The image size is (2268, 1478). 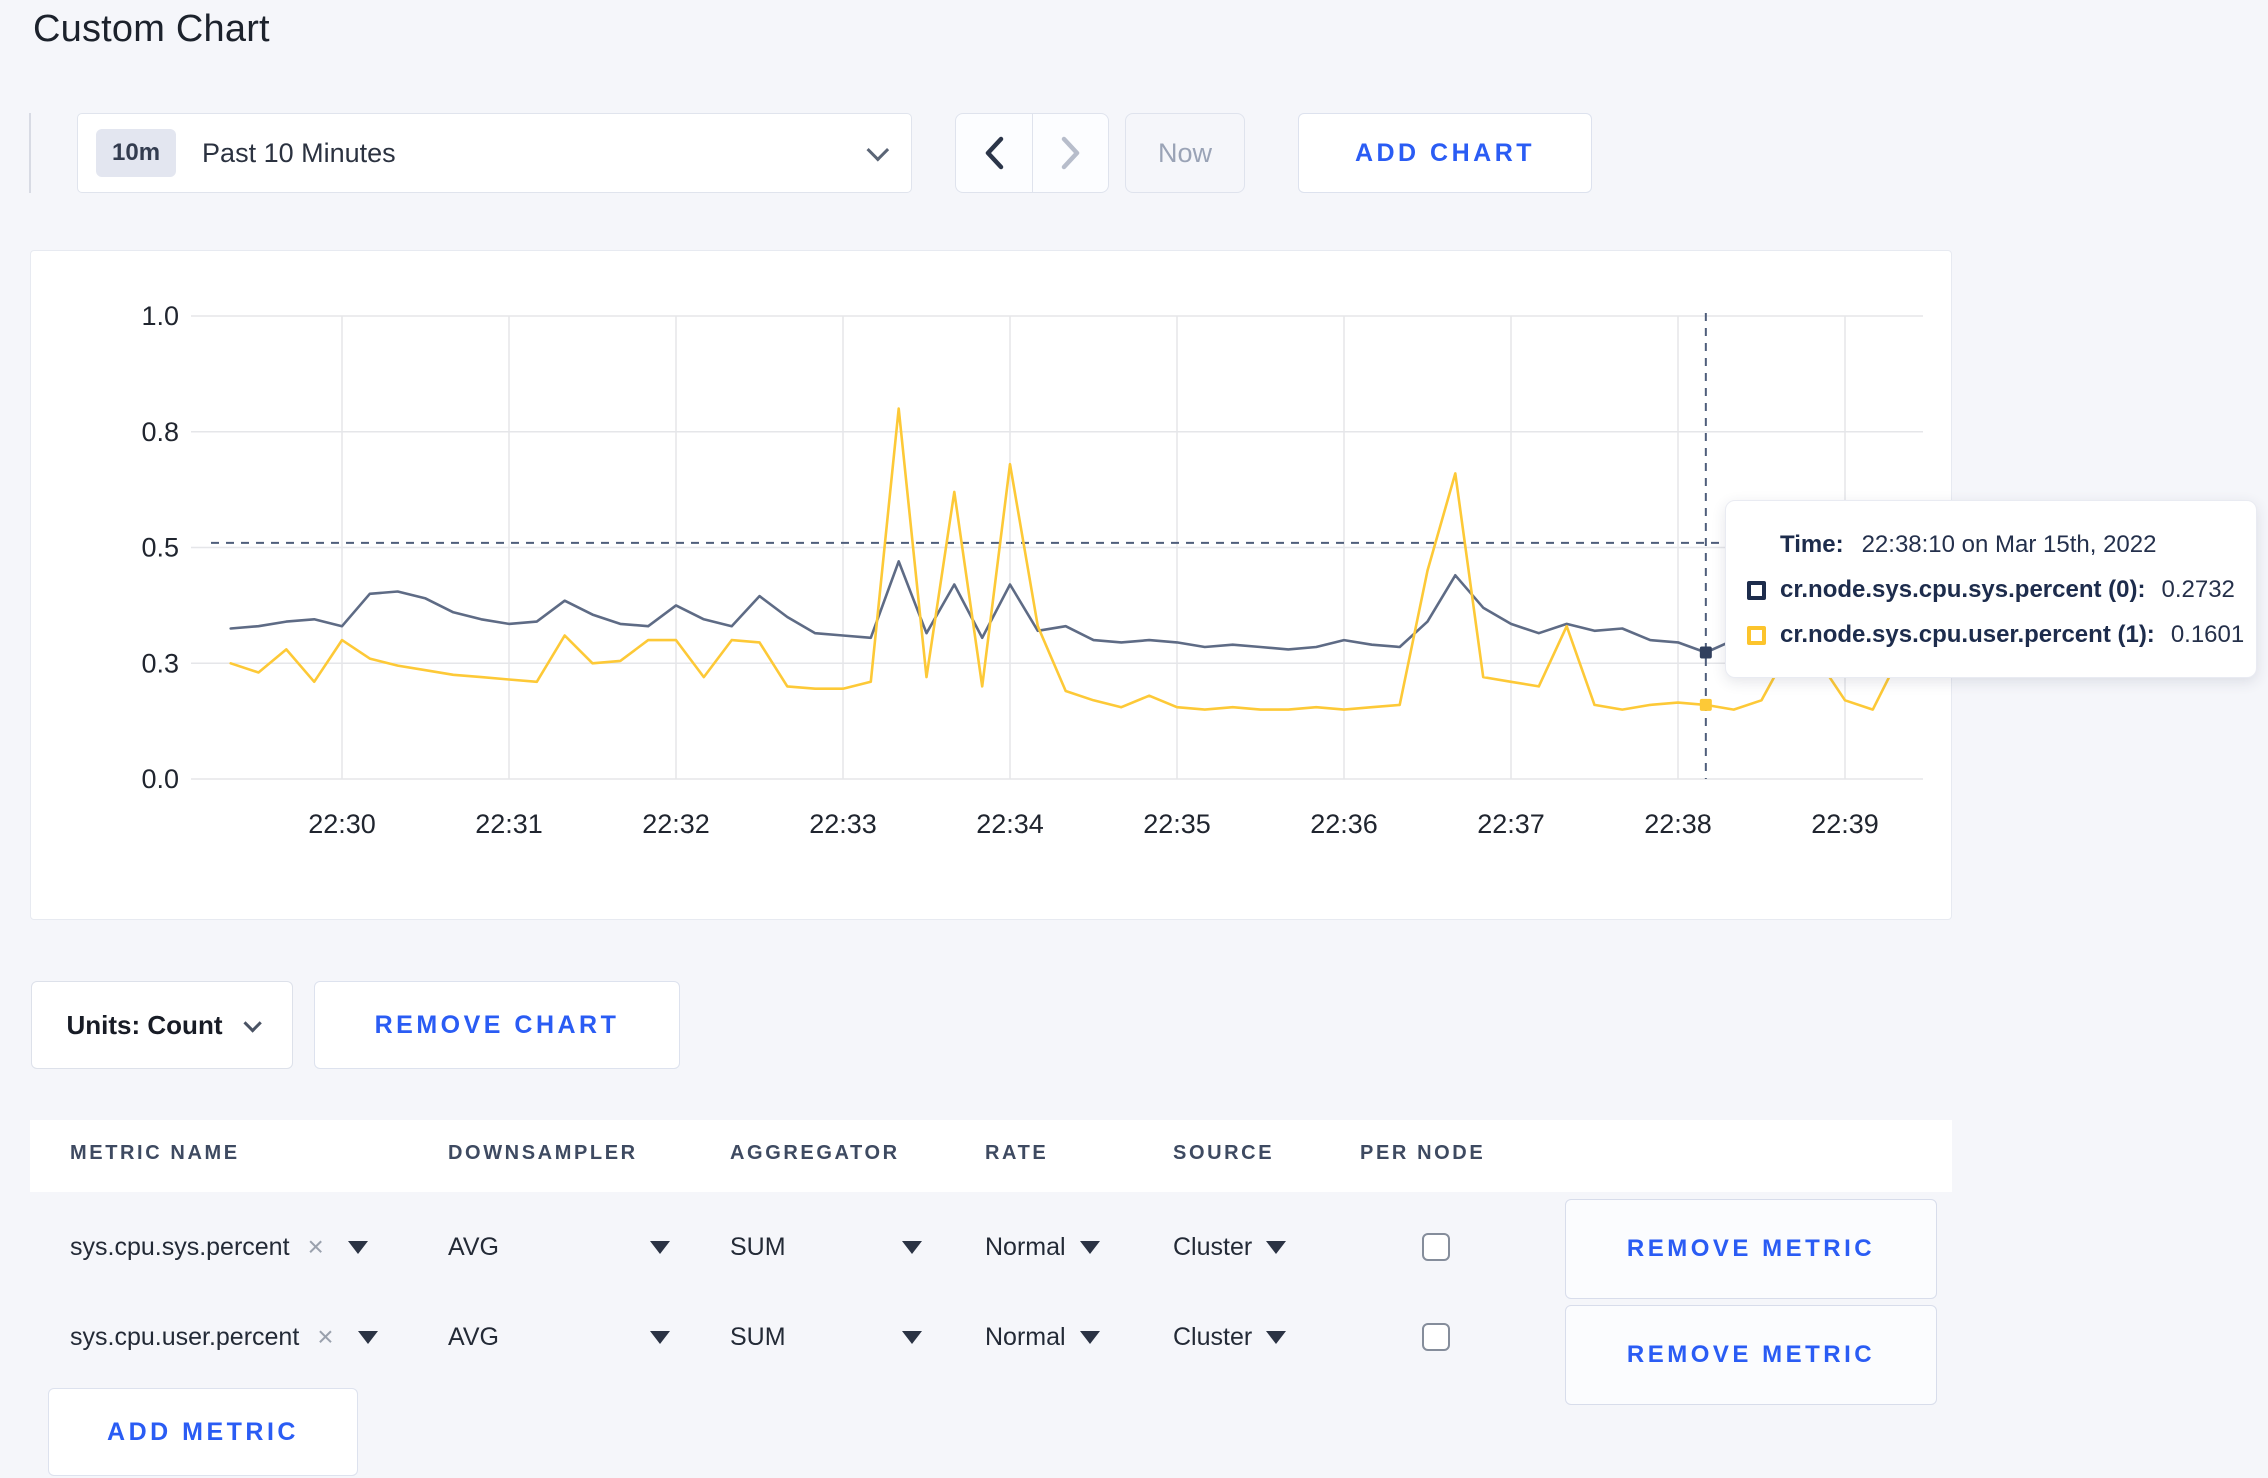 I want to click on time-range-select: 10m Past 10 Minutes, so click(x=494, y=153).